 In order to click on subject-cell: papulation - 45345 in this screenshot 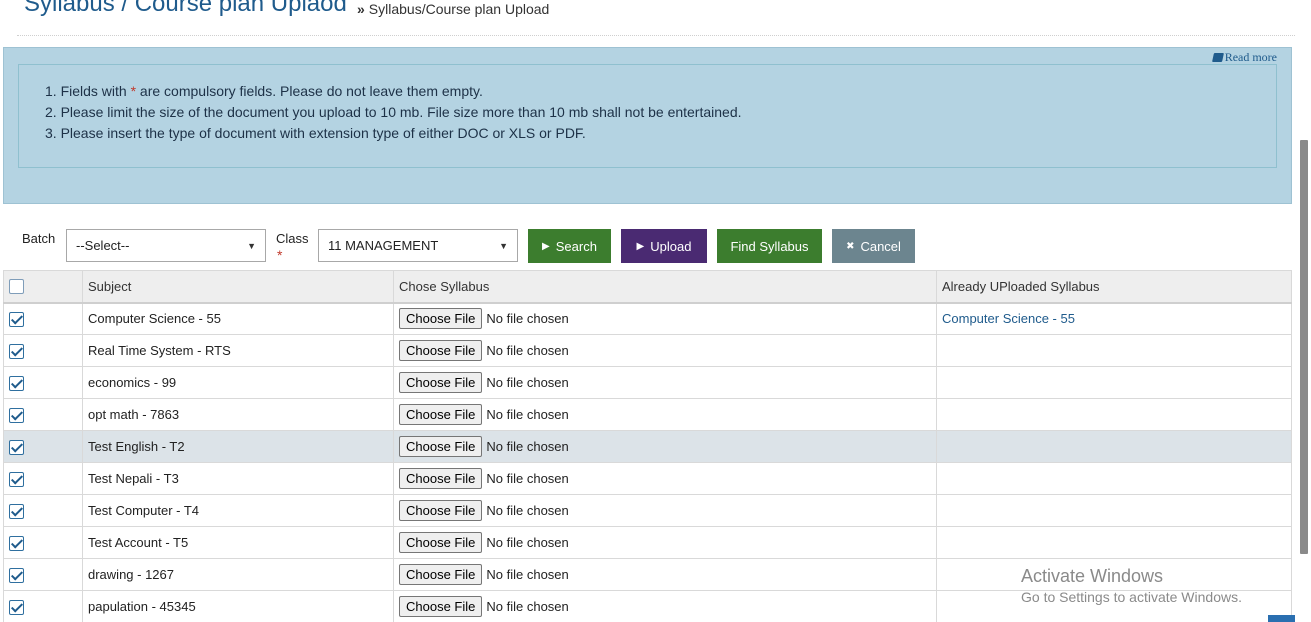, I will do `click(238, 606)`.